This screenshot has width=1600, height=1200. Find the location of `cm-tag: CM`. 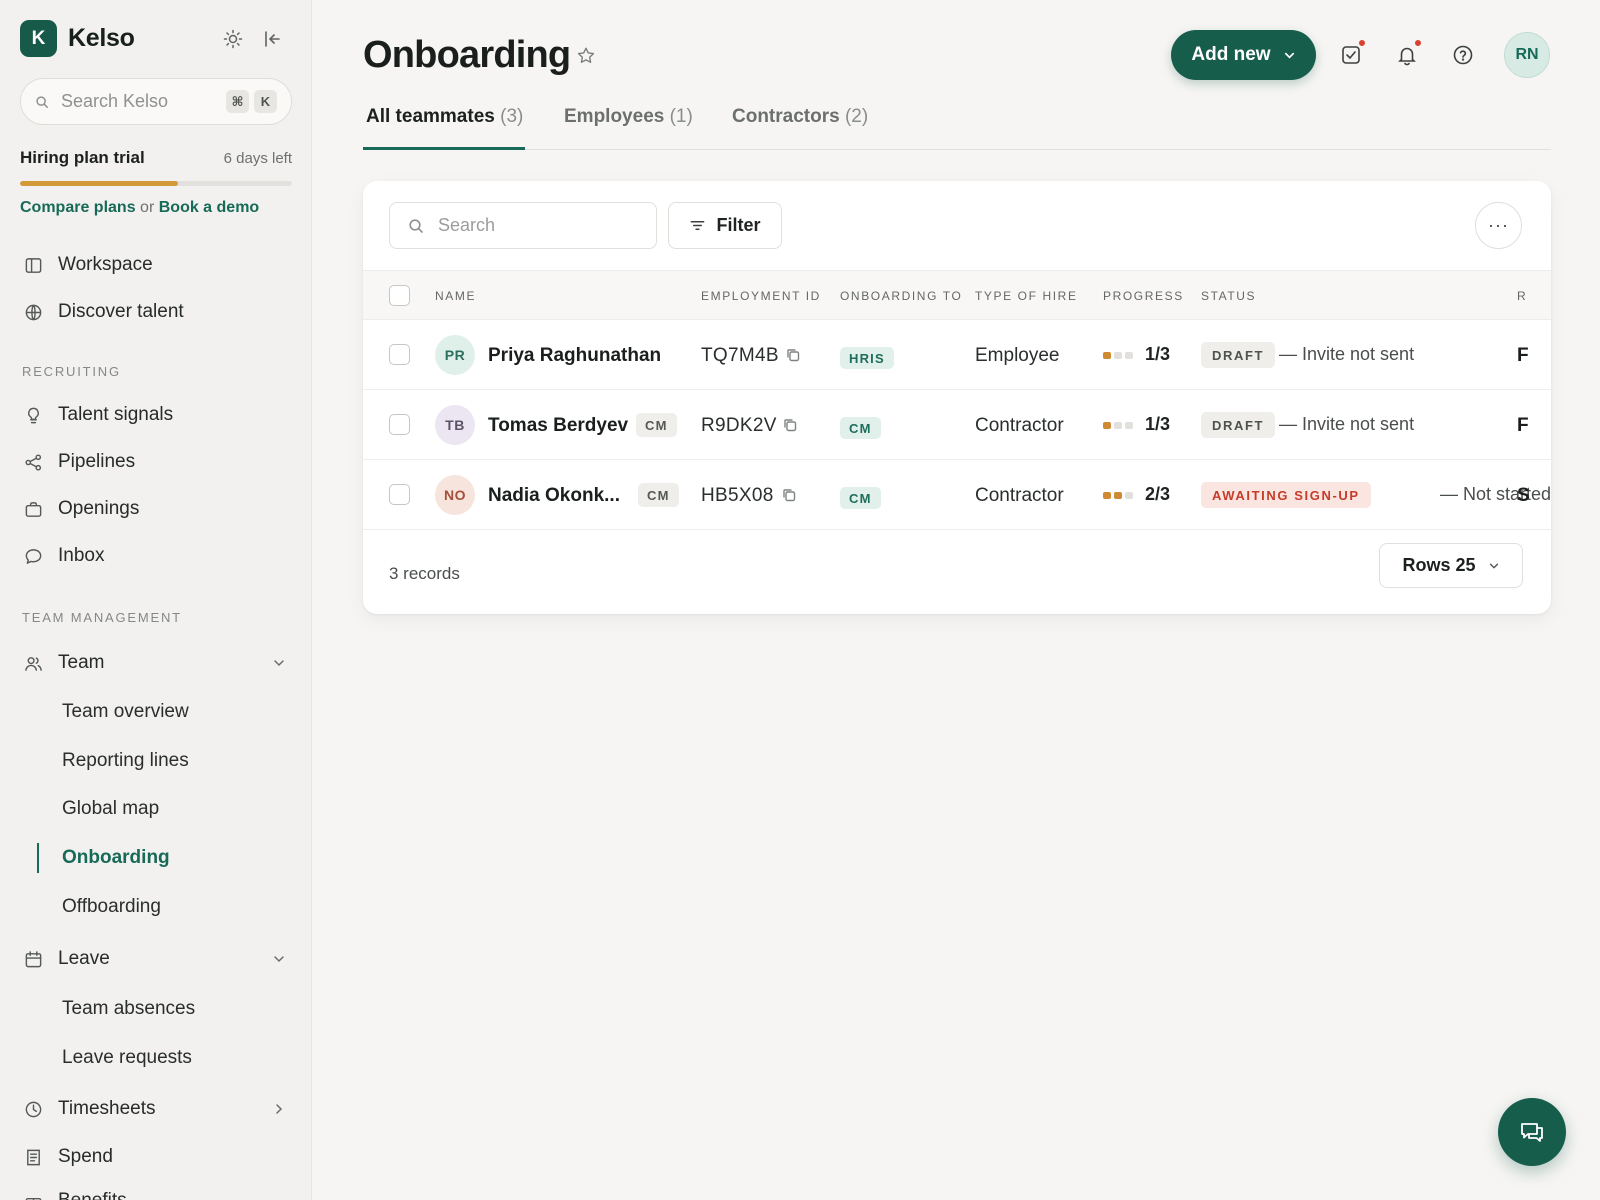

cm-tag: CM is located at coordinates (658, 495).